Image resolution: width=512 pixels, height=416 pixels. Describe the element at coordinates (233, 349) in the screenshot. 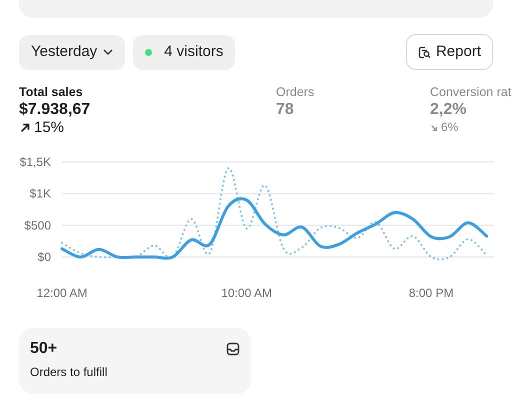

I see `inbox-icon` at that location.